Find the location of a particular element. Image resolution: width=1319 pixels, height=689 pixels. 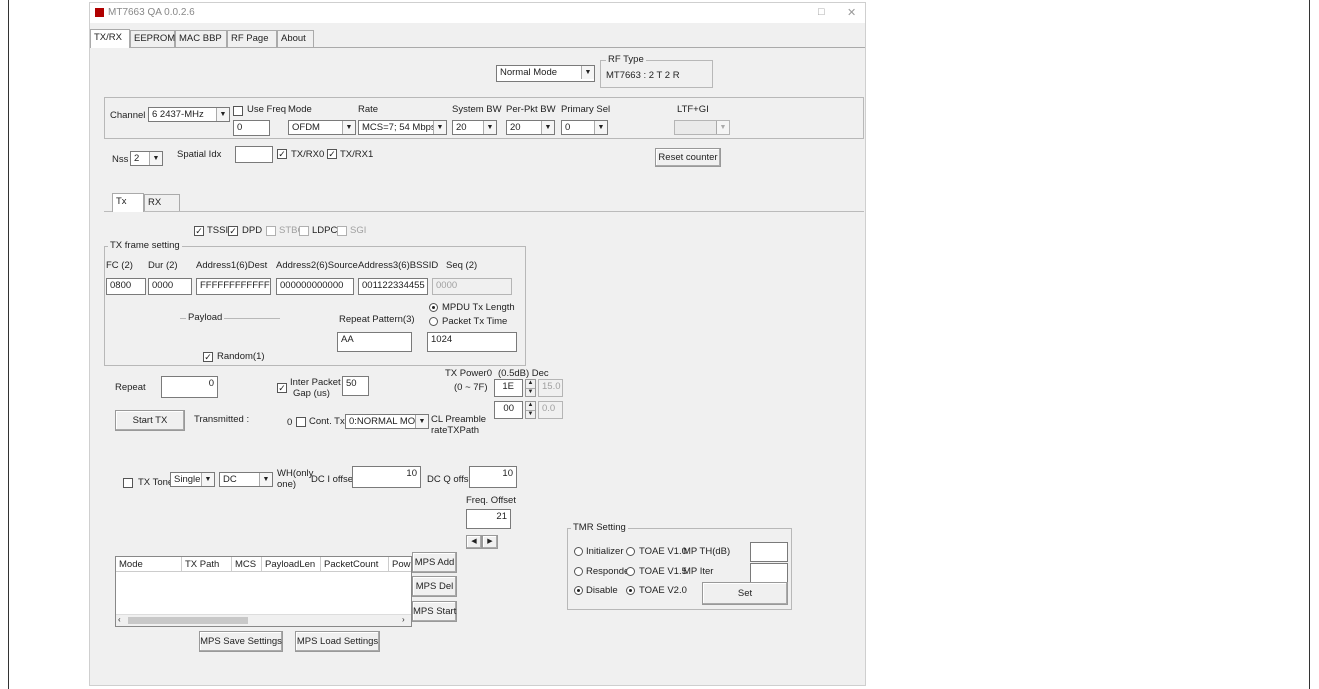

inter-packet-gap-checkbox: ✓ is located at coordinates (282, 388).